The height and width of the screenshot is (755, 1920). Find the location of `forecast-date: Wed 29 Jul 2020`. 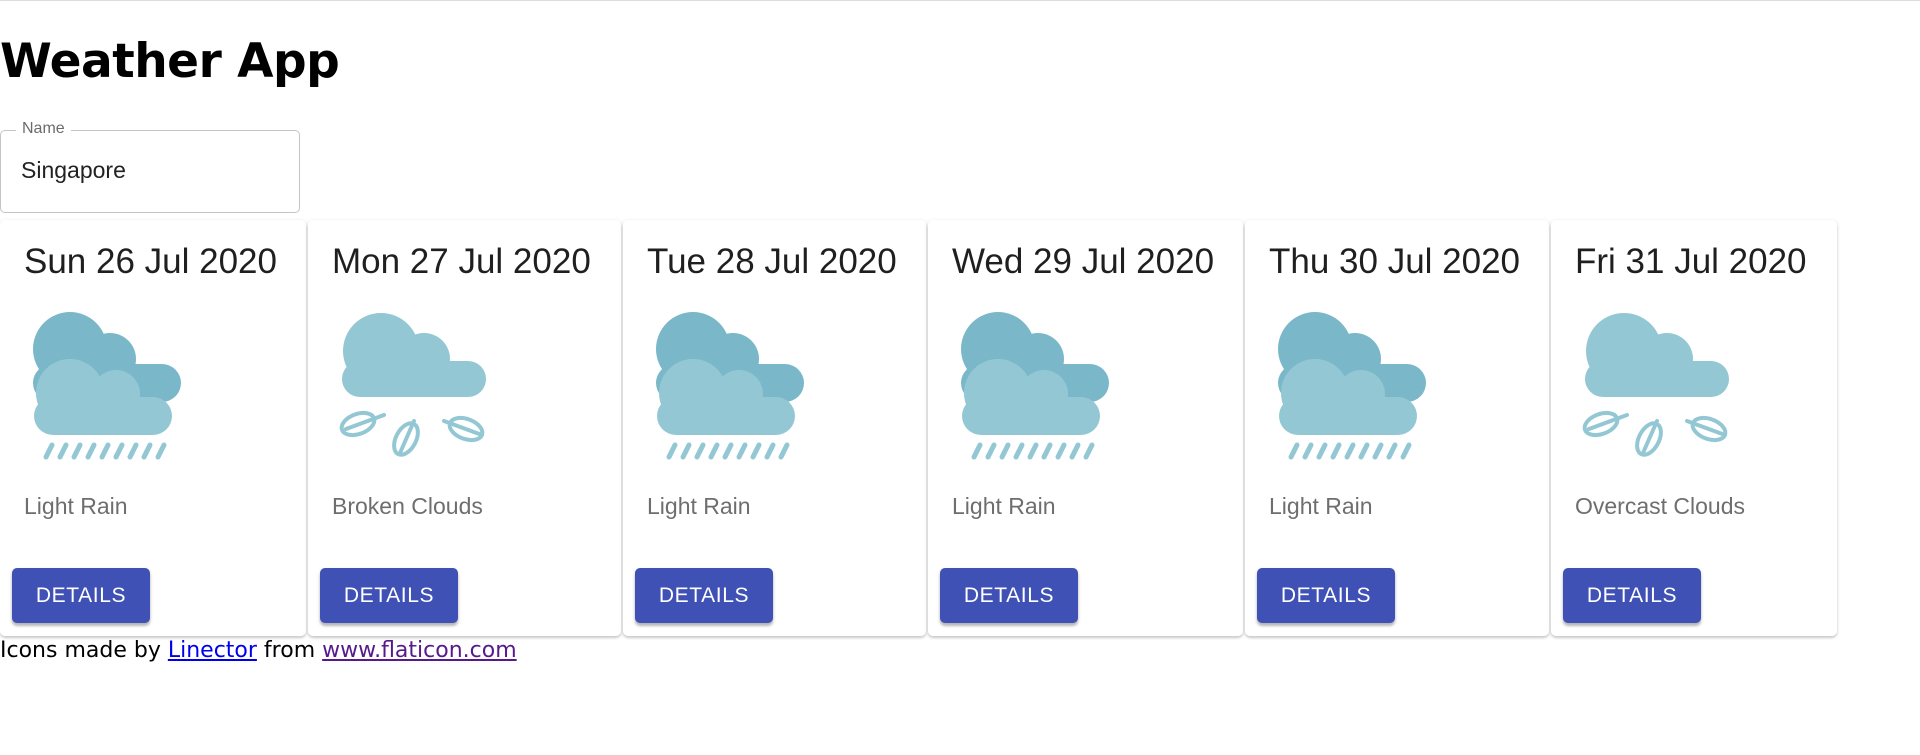

forecast-date: Wed 29 Jul 2020 is located at coordinates (1083, 261).